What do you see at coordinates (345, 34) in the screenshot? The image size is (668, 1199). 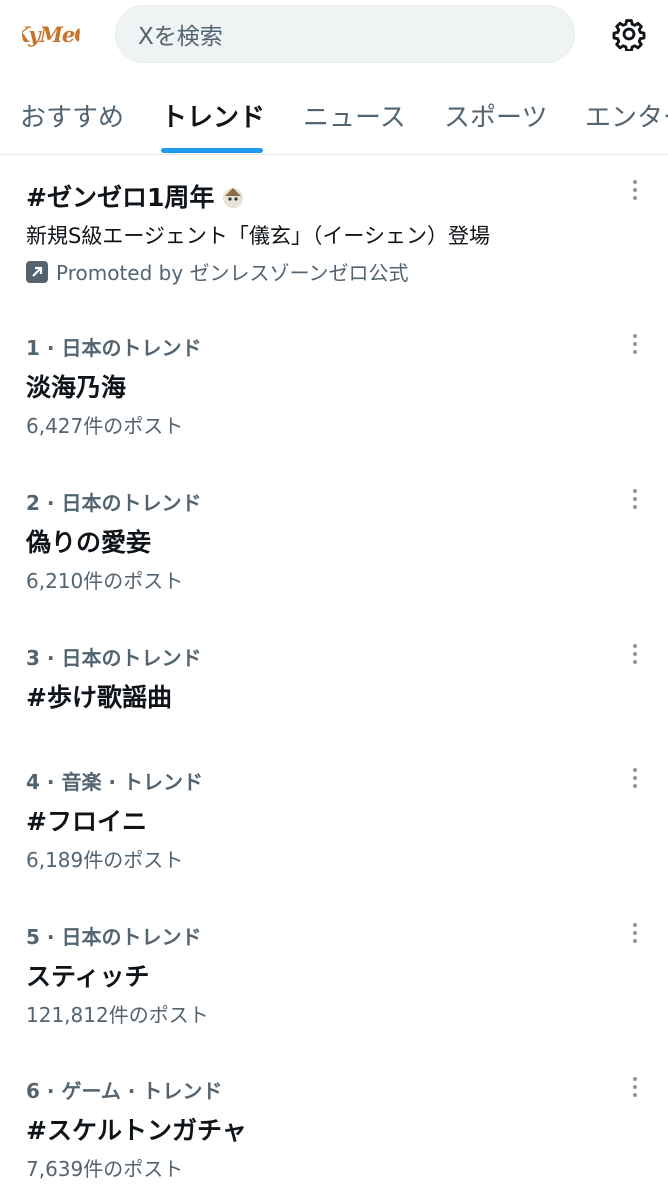 I see `search-input: Xを検索` at bounding box center [345, 34].